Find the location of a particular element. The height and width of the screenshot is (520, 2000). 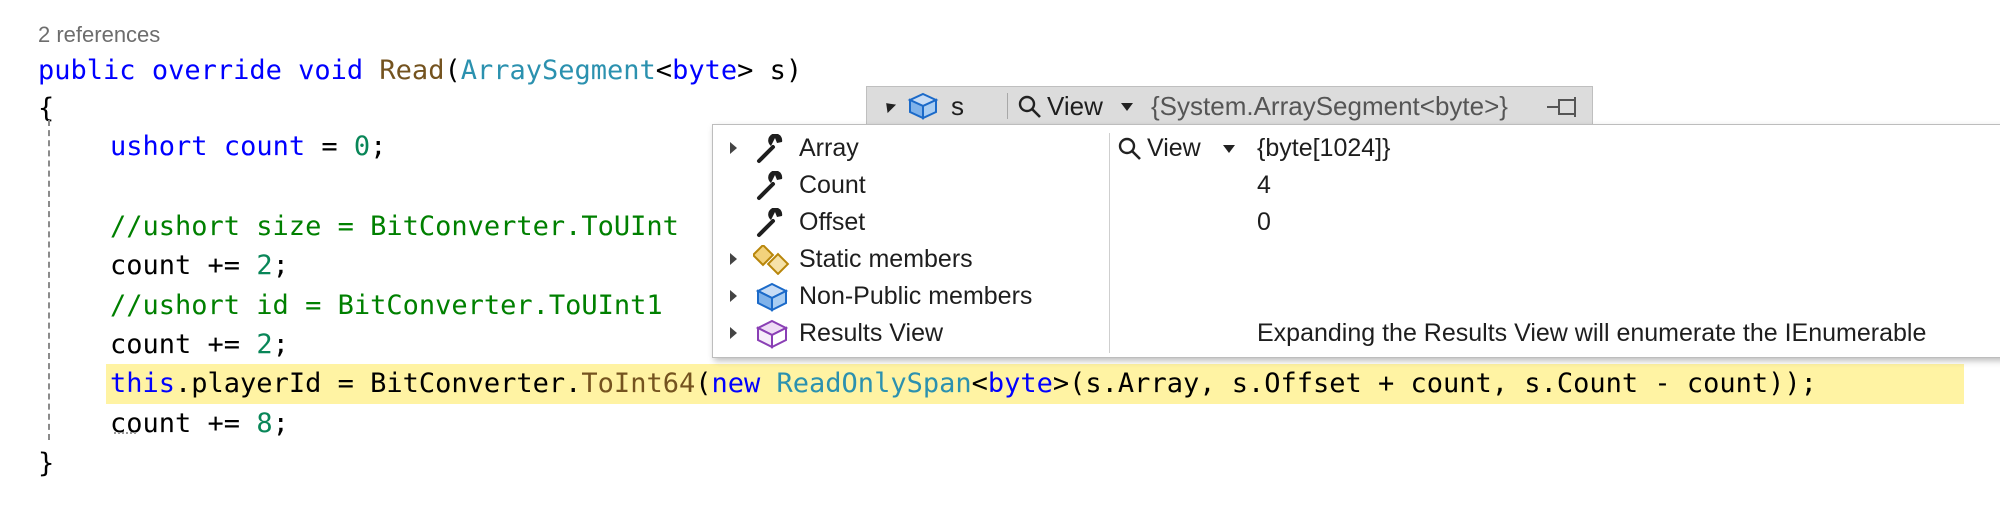

code-line-count-add: count += 8; is located at coordinates (199, 424).